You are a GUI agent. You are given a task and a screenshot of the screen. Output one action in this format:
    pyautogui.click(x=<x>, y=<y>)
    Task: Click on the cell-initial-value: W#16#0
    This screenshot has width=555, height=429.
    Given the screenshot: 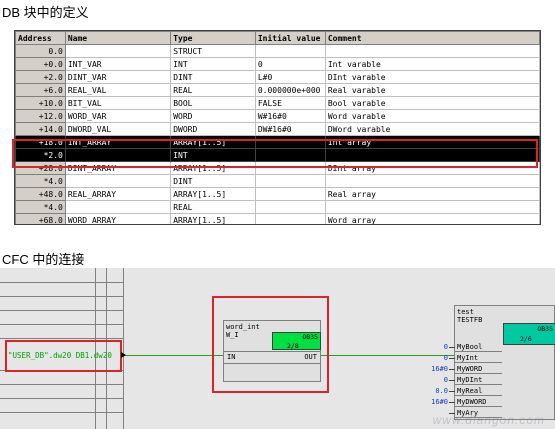 What is the action you would take?
    pyautogui.click(x=290, y=116)
    